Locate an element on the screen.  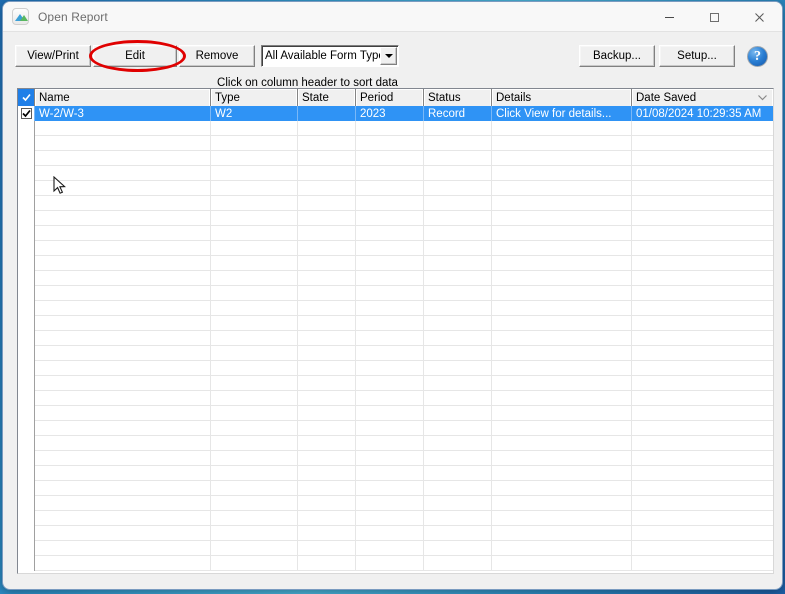
help-icon: ? is located at coordinates (757, 56).